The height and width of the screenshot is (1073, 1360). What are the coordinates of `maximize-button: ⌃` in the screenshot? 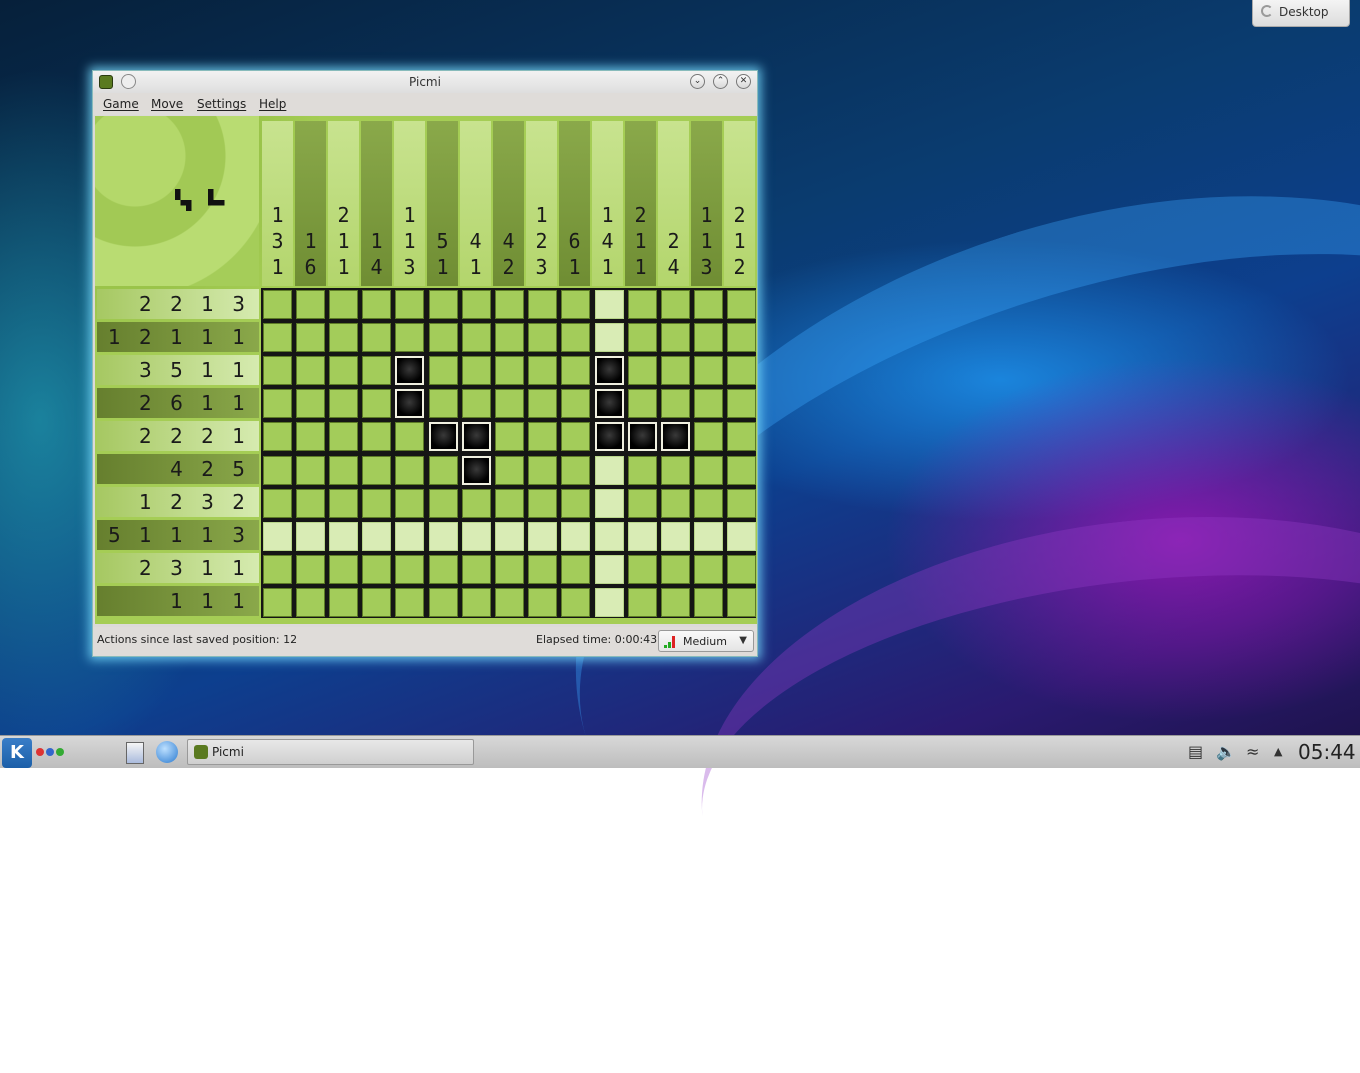 It's located at (720, 81).